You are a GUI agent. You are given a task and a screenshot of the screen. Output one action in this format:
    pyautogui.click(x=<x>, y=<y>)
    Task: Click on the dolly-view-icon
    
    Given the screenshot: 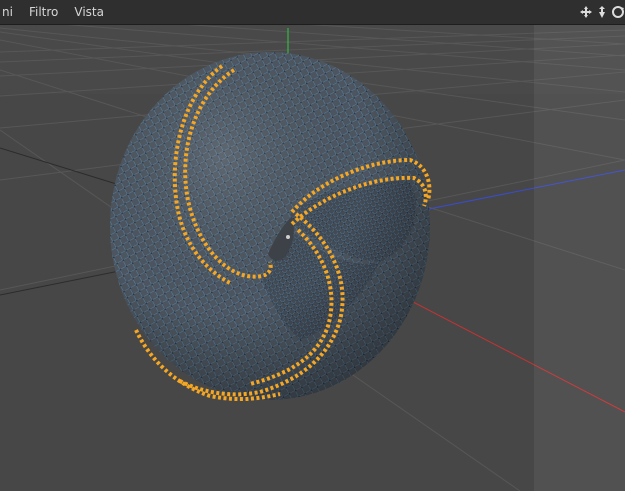 What is the action you would take?
    pyautogui.click(x=602, y=12)
    